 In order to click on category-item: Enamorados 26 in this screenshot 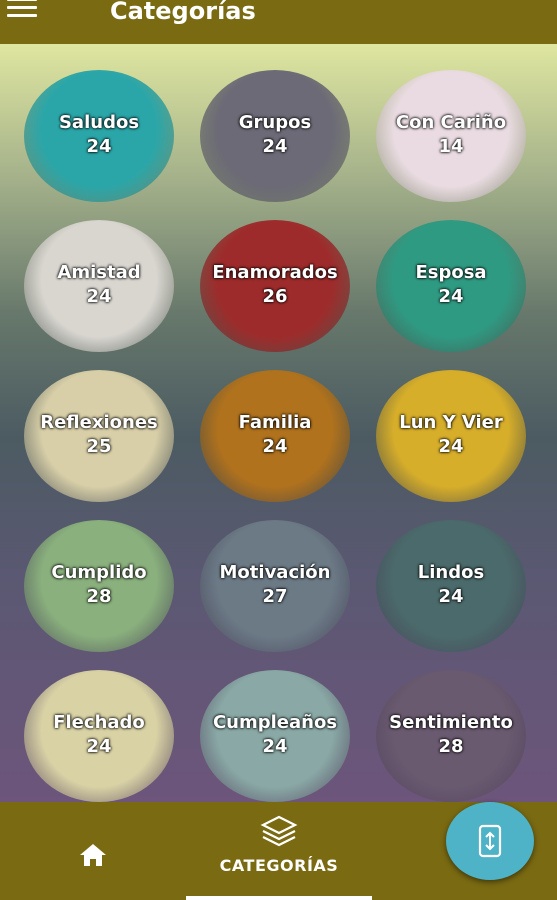, I will do `click(275, 286)`.